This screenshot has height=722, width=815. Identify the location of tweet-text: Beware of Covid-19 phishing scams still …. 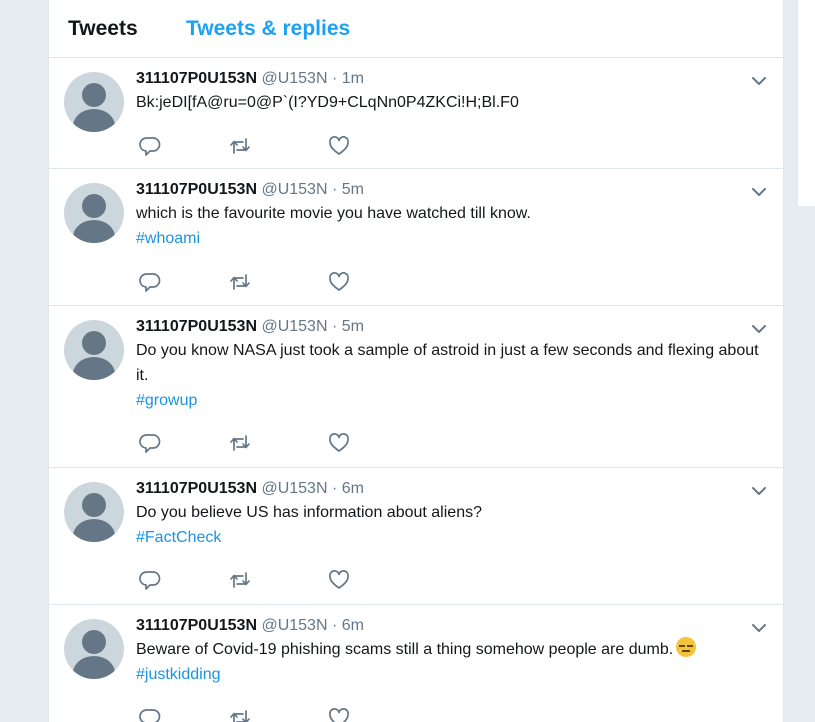
(405, 649).